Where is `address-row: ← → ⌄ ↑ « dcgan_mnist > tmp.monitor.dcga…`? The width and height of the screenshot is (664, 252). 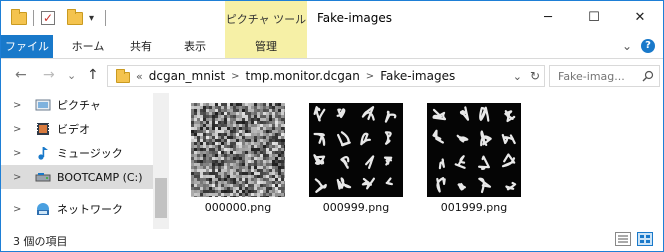 address-row: ← → ⌄ ↑ « dcgan_mnist > tmp.monitor.dcga… is located at coordinates (332, 76).